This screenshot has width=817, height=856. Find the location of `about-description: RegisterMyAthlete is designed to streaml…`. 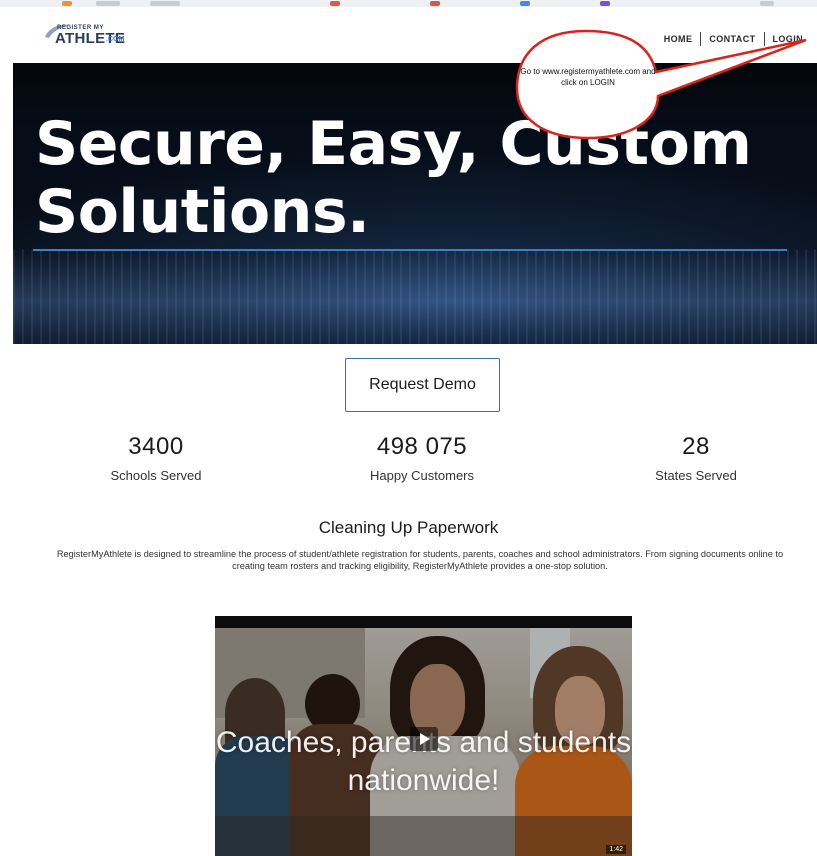

about-description: RegisterMyAthlete is designed to streaml… is located at coordinates (420, 560).